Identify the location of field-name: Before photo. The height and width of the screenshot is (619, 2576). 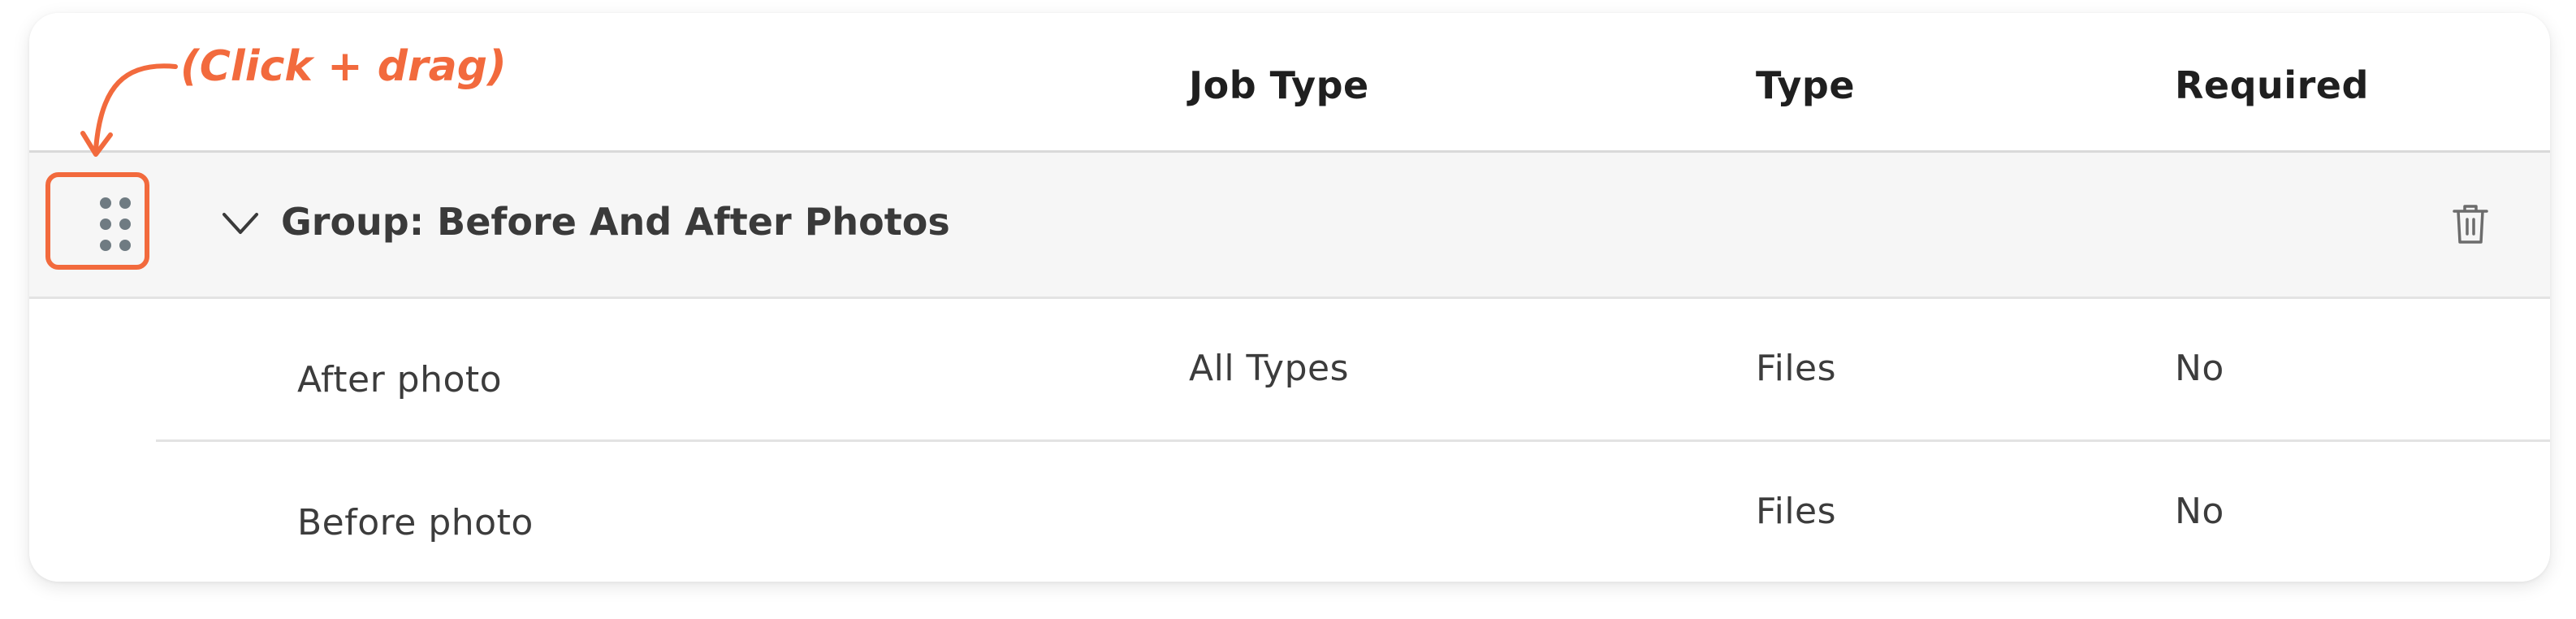
(415, 523).